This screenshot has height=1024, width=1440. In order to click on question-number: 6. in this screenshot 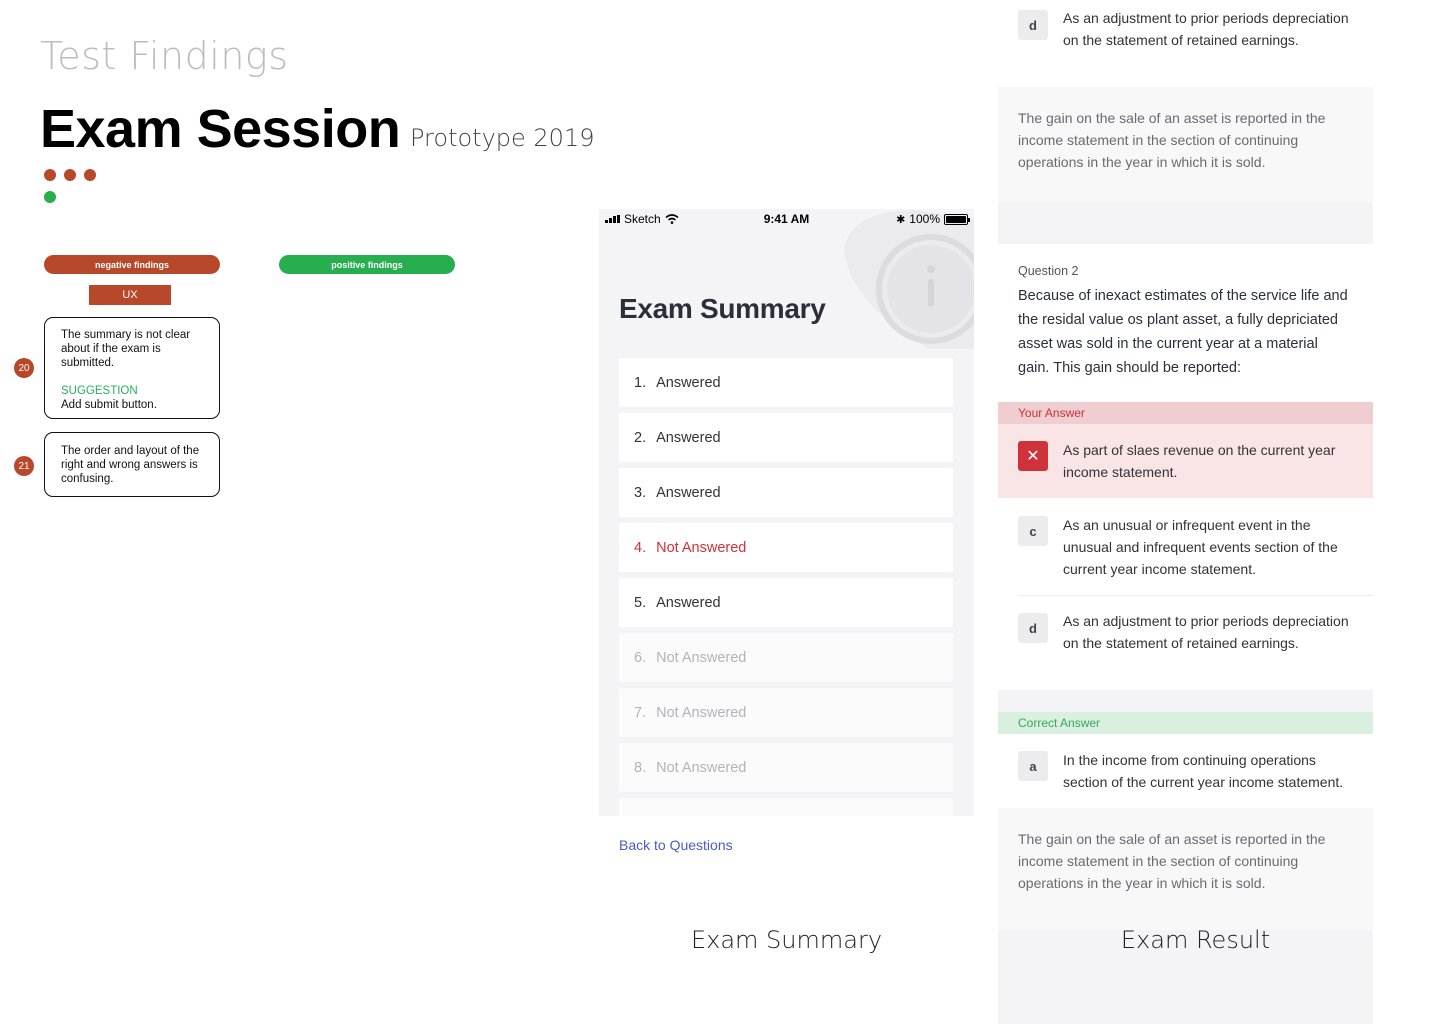, I will do `click(640, 657)`.